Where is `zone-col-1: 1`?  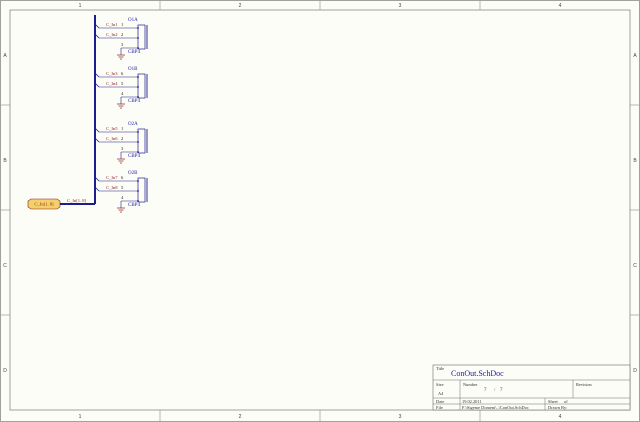
zone-col-1: 1 is located at coordinates (80, 6).